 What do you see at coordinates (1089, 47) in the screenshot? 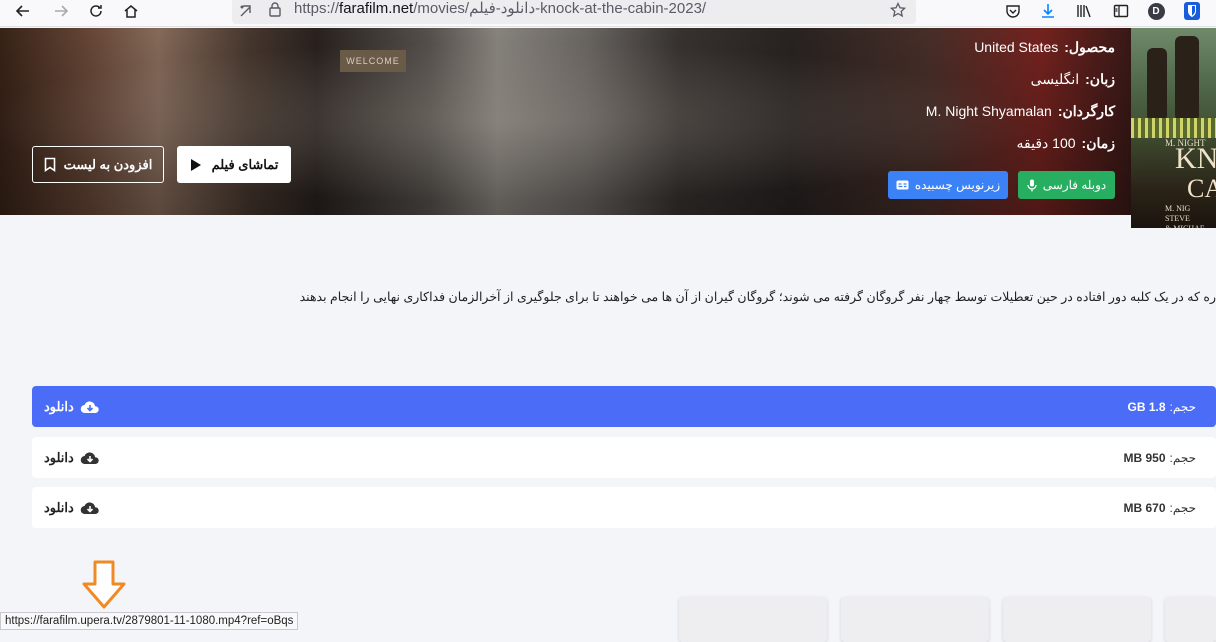
I see `info-label: محصول:` at bounding box center [1089, 47].